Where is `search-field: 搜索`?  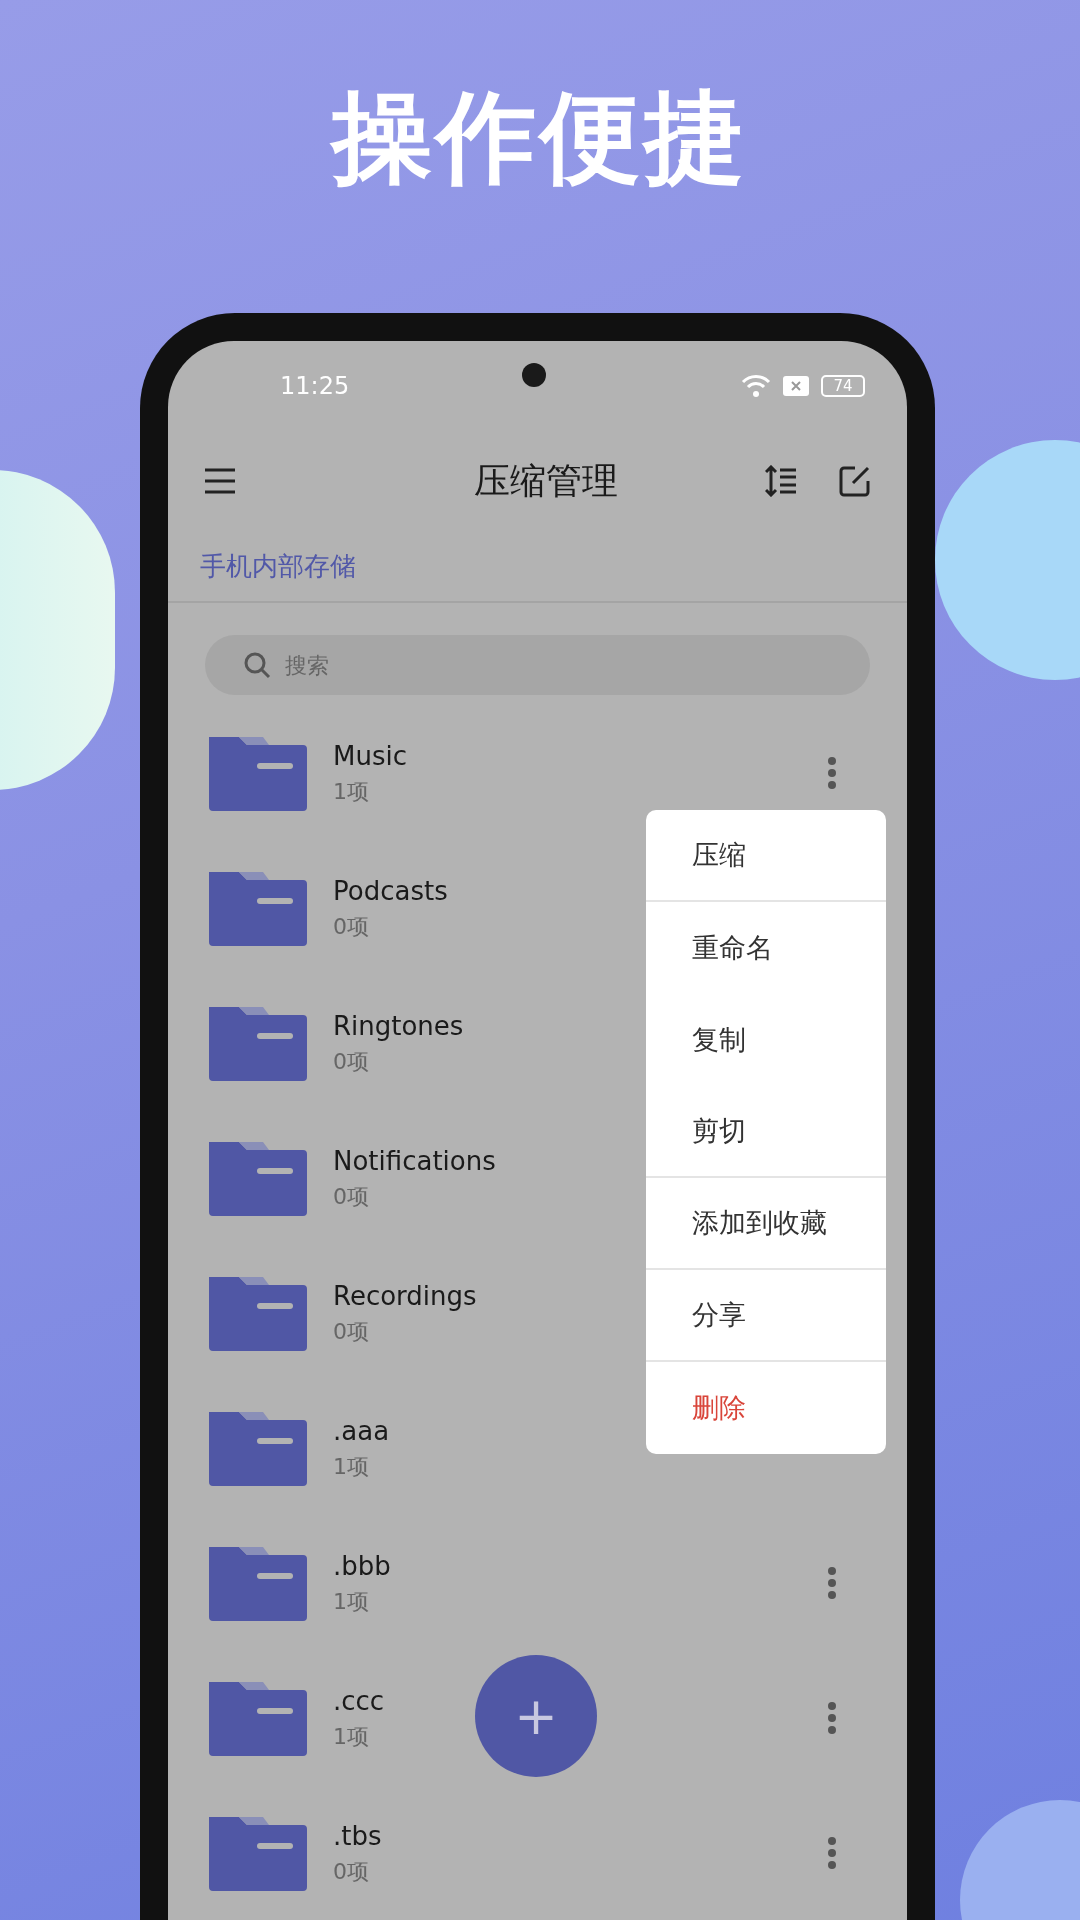 search-field: 搜索 is located at coordinates (537, 665).